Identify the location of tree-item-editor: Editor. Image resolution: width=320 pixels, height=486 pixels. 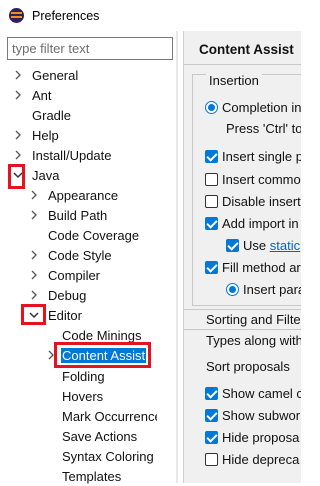
(55, 315).